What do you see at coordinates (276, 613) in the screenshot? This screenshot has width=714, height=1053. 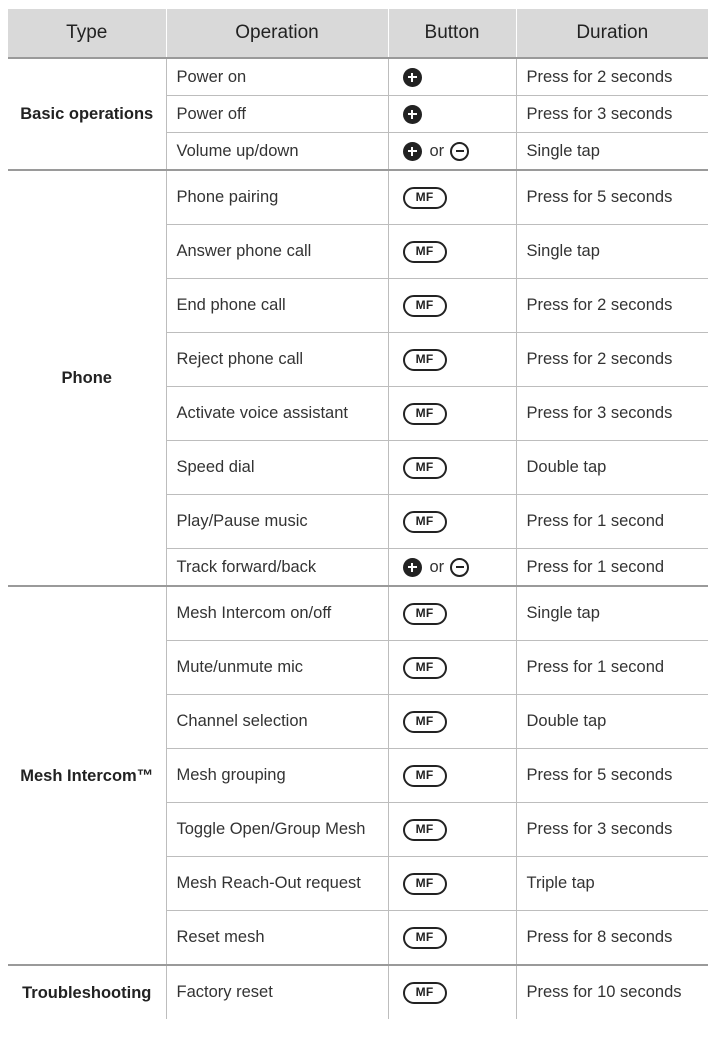 I see `operation-cell: Mesh Intercom on/off` at bounding box center [276, 613].